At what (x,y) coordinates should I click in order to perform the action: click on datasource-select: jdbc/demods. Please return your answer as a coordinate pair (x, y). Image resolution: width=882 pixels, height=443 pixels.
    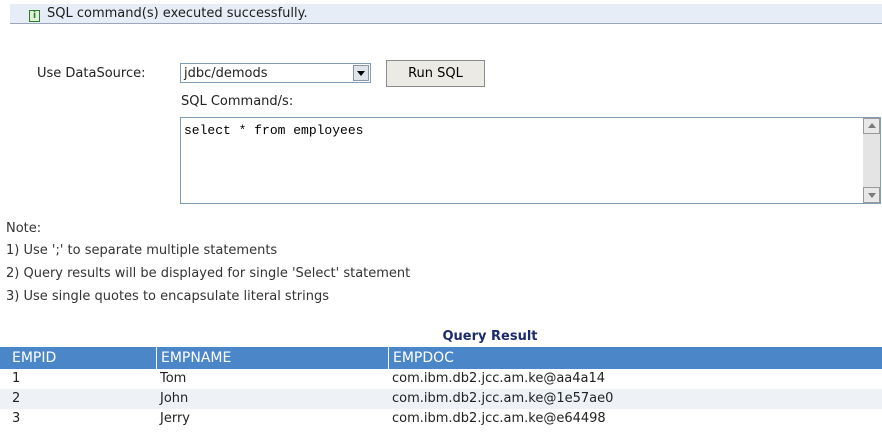
    Looking at the image, I should click on (275, 73).